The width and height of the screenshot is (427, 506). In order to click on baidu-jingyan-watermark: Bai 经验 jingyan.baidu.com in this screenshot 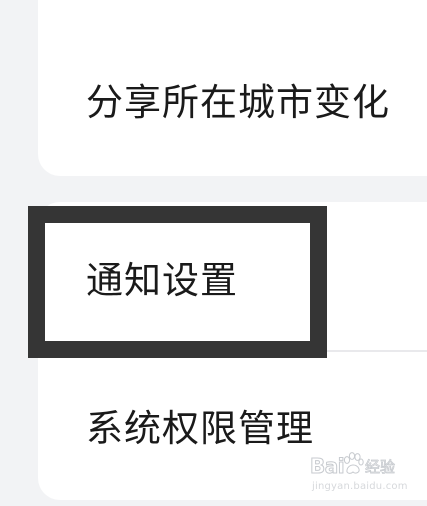, I will do `click(359, 475)`.